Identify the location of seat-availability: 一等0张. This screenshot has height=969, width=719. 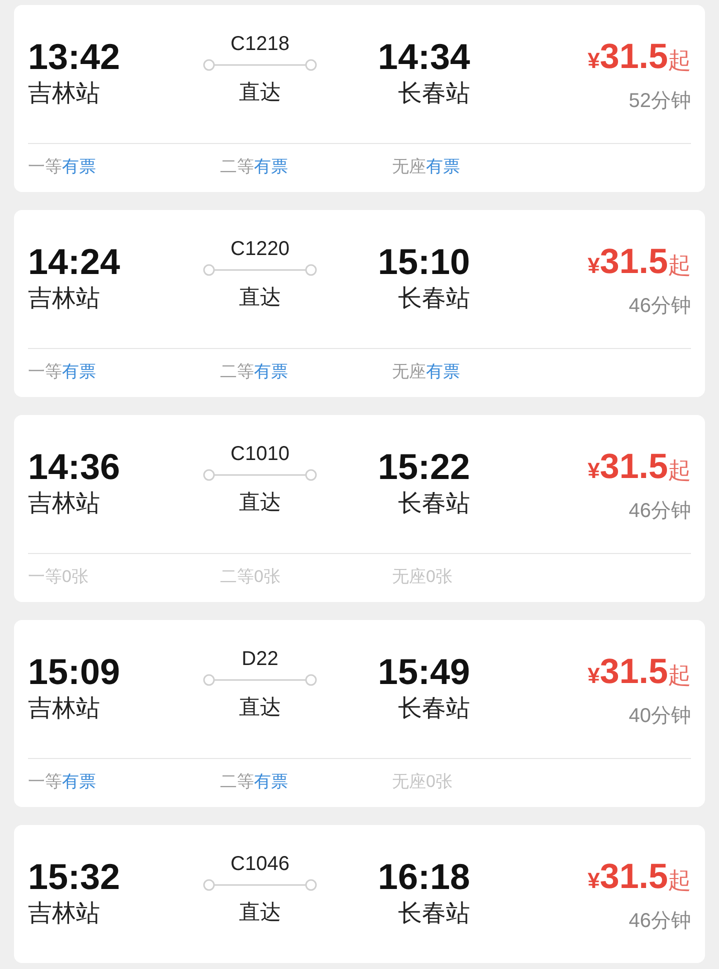
(58, 576).